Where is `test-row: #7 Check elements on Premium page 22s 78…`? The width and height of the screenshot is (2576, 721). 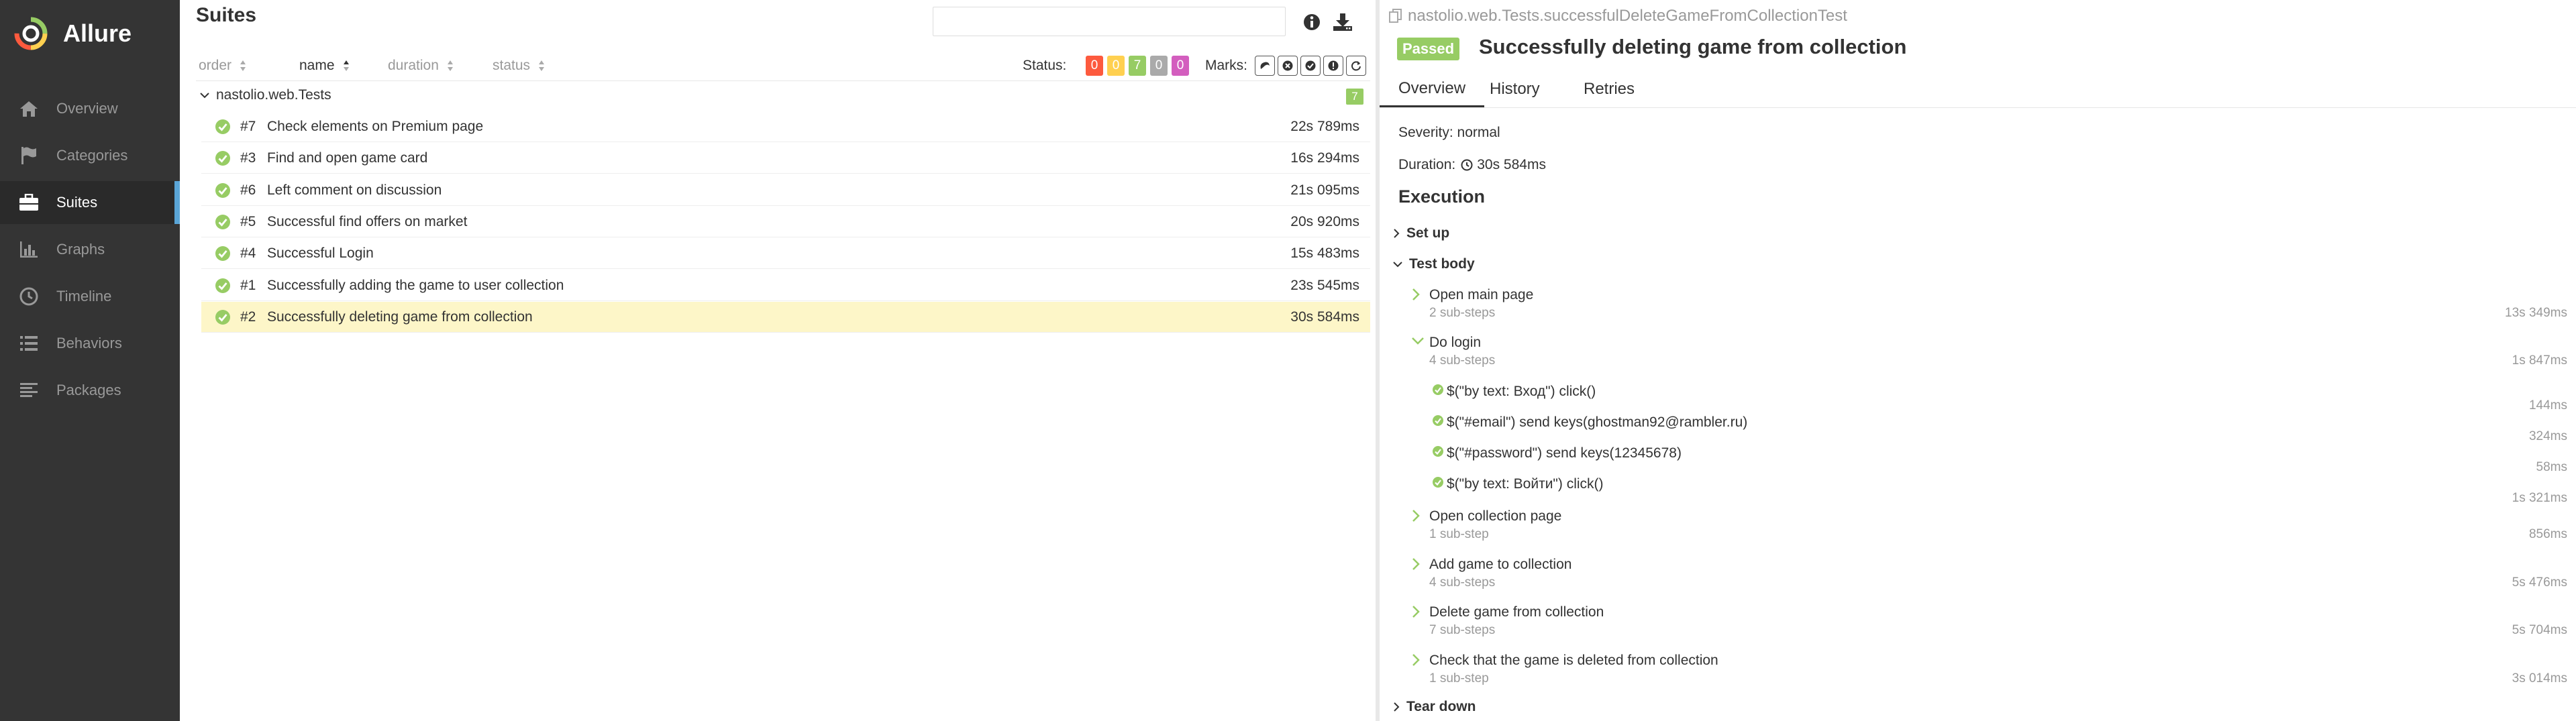 test-row: #7 Check elements on Premium page 22s 78… is located at coordinates (785, 126).